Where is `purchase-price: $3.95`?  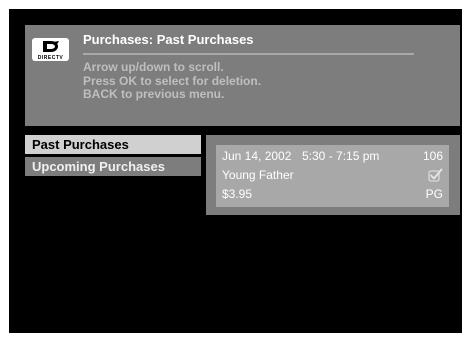 purchase-price: $3.95 is located at coordinates (237, 194).